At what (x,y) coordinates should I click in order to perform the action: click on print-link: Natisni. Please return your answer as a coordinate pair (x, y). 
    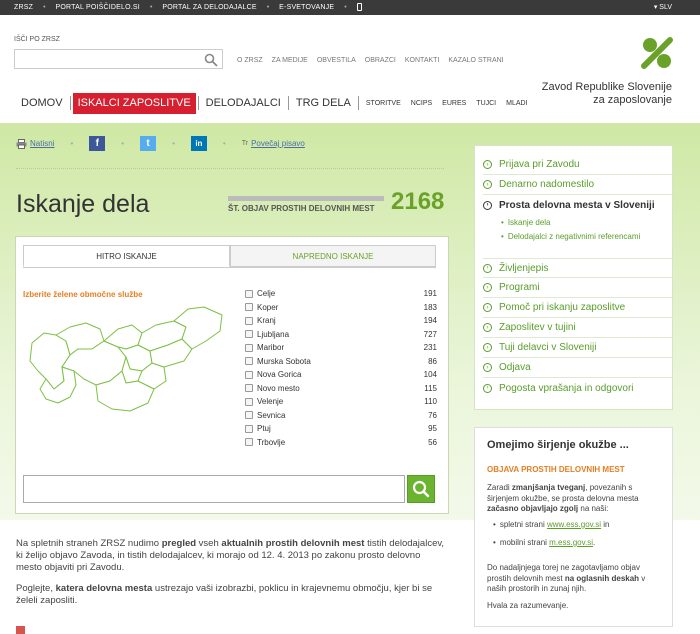
    Looking at the image, I should click on (42, 143).